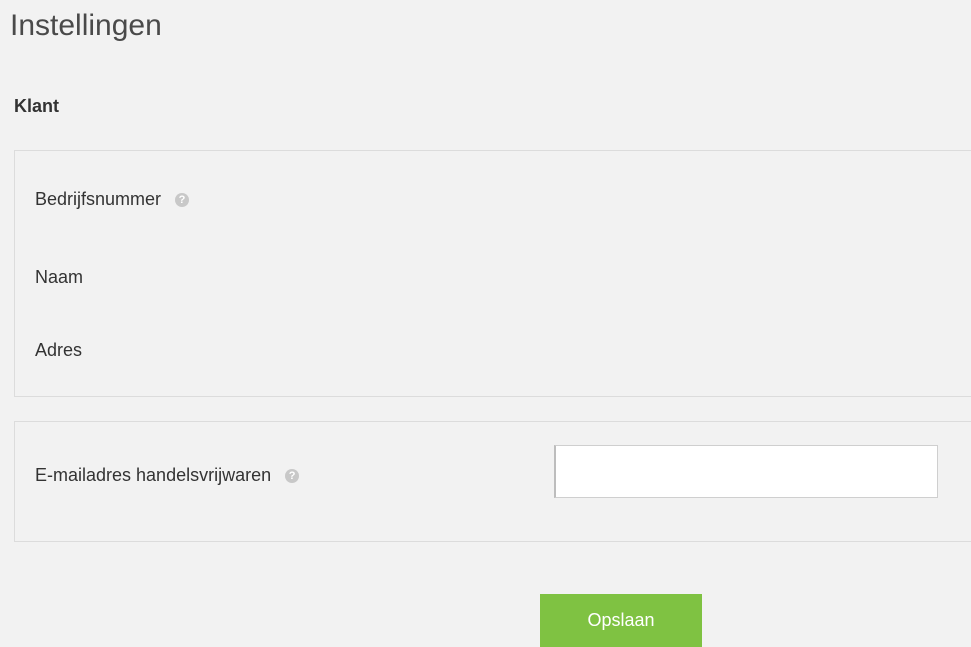 This screenshot has width=971, height=647. I want to click on page-title: Instellingen, so click(86, 25).